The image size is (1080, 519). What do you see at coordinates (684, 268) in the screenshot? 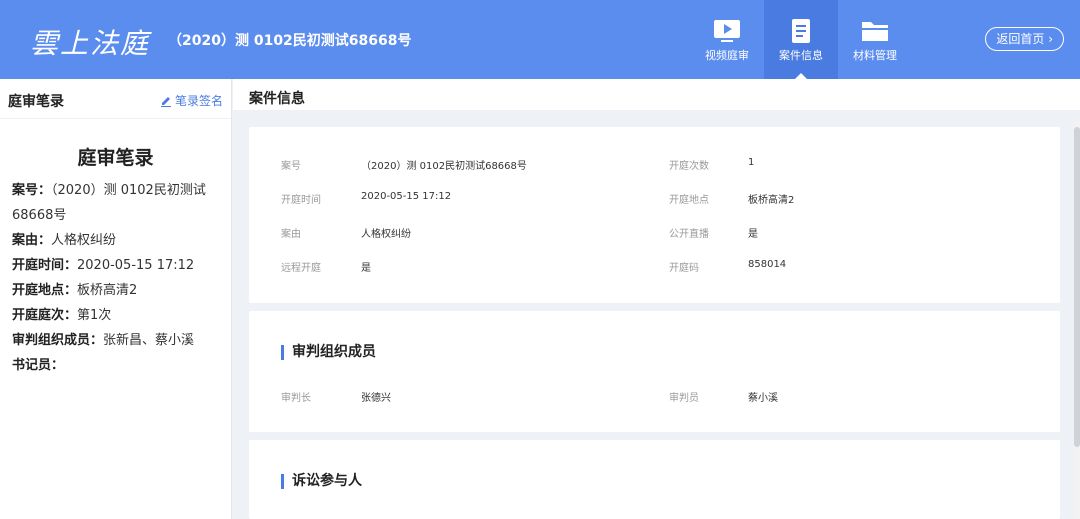
I see `code-label: 开庭码` at bounding box center [684, 268].